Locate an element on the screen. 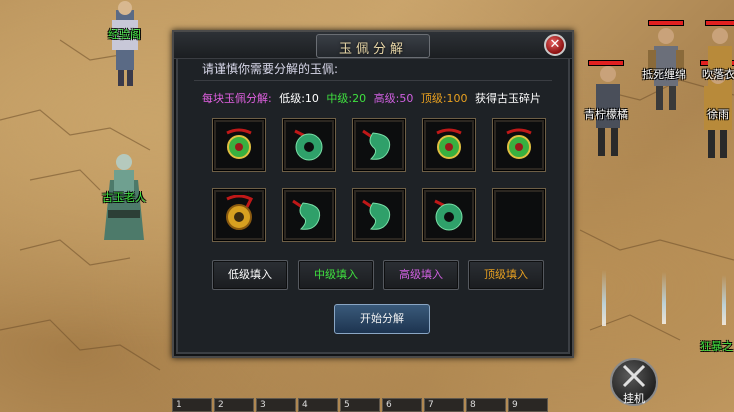  auto-battle-label: 挂机 is located at coordinates (634, 398).